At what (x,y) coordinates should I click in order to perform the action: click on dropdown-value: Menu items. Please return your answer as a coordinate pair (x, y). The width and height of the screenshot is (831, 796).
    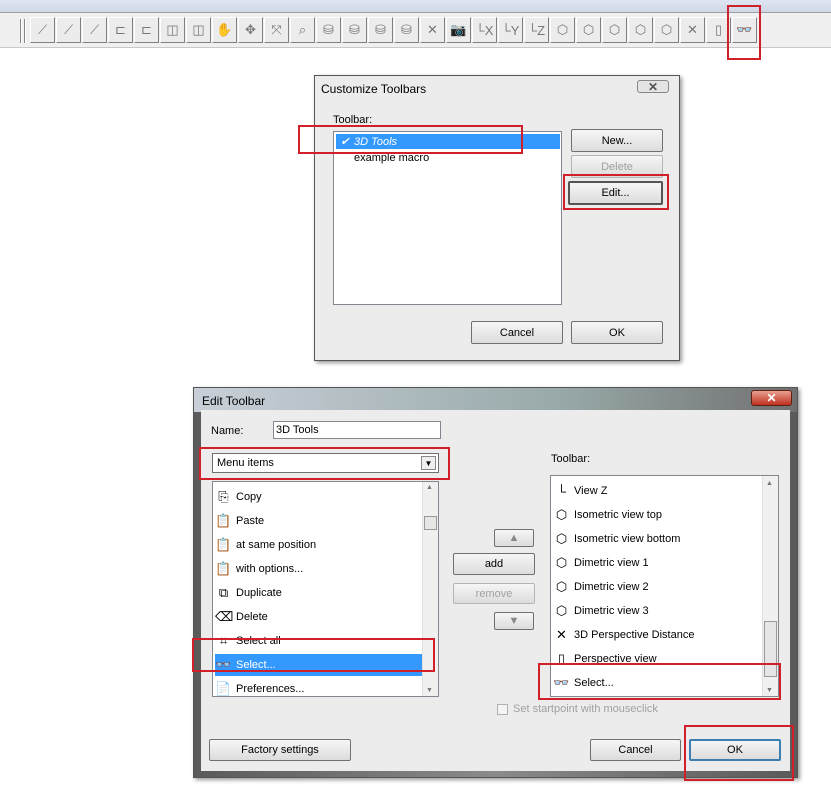
    Looking at the image, I should click on (245, 463).